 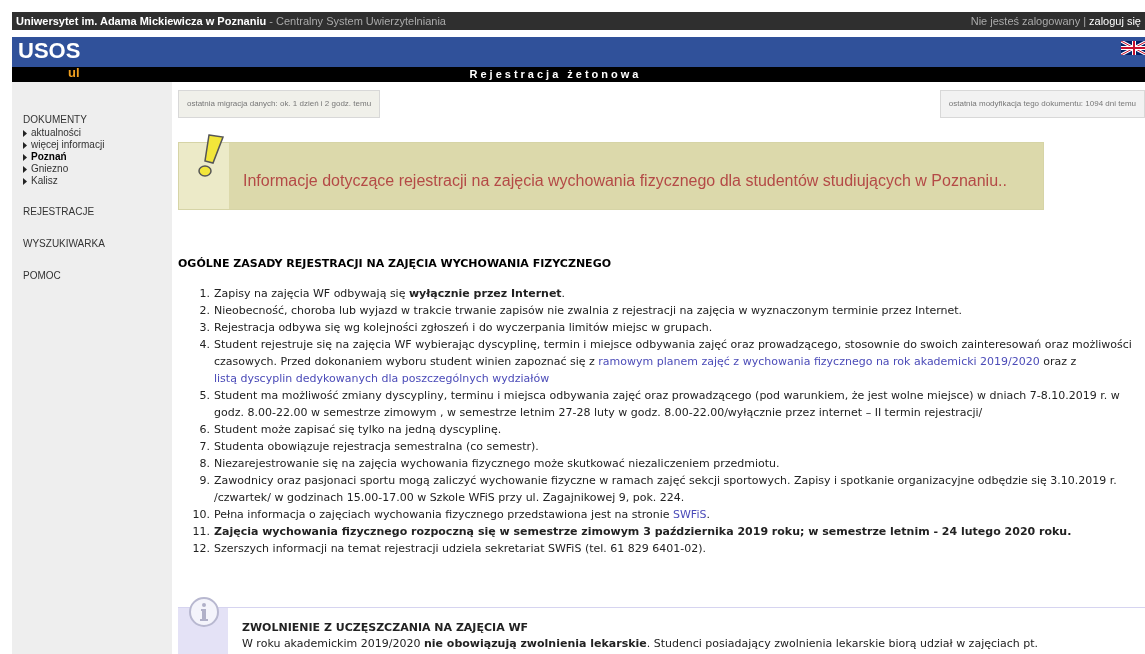 I want to click on login-status: Nie jesteś zalogowany, so click(x=1025, y=21).